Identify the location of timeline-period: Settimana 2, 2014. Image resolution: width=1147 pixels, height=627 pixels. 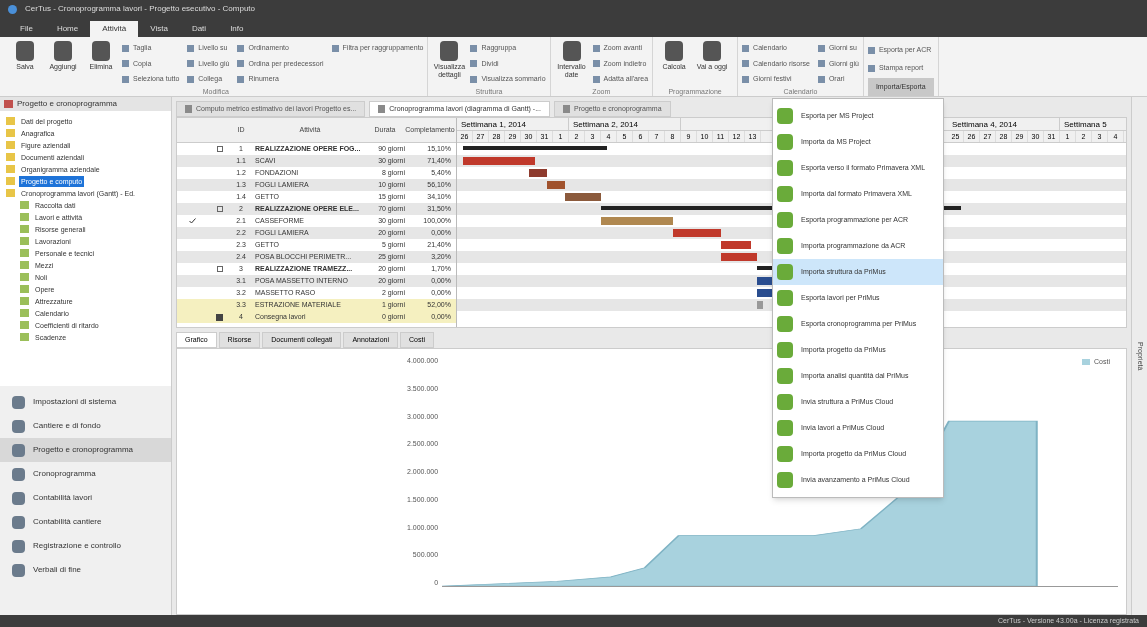
(625, 124).